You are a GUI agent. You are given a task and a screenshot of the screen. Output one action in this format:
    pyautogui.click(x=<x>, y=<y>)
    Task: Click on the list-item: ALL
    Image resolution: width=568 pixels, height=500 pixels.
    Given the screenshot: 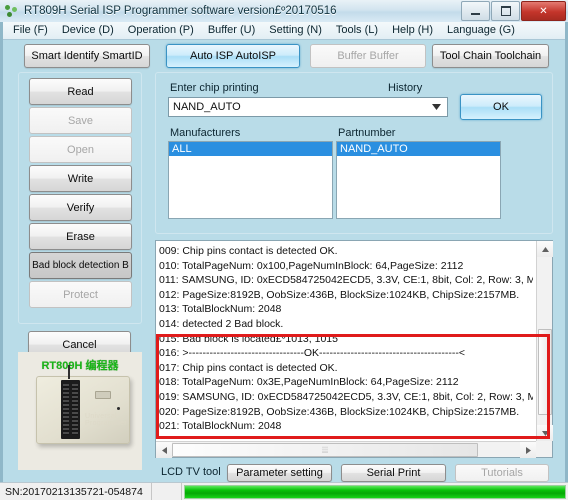 What is the action you would take?
    pyautogui.click(x=250, y=149)
    